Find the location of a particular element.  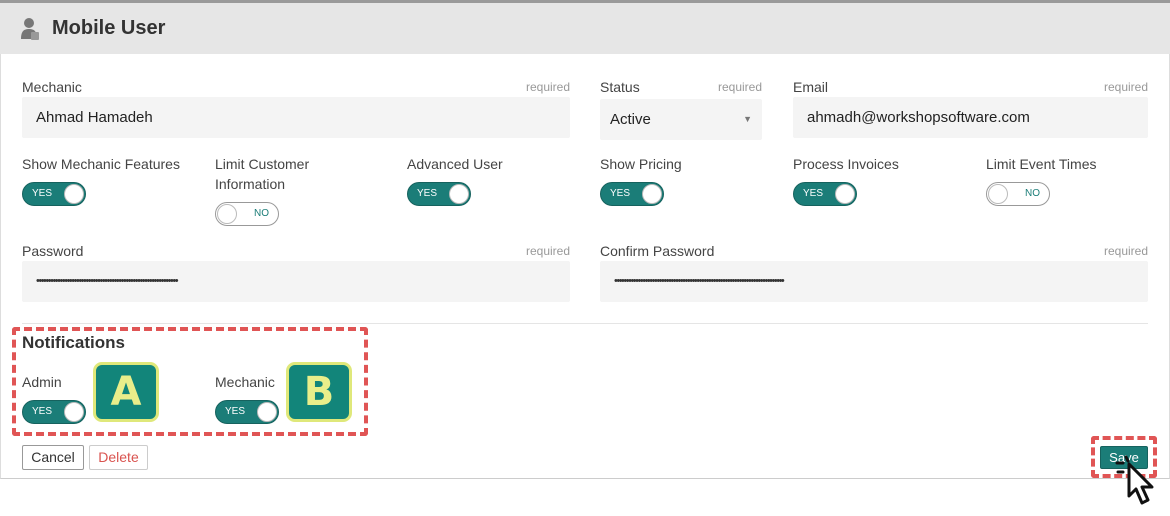

advanced-user-label: Advanced User is located at coordinates (455, 164).